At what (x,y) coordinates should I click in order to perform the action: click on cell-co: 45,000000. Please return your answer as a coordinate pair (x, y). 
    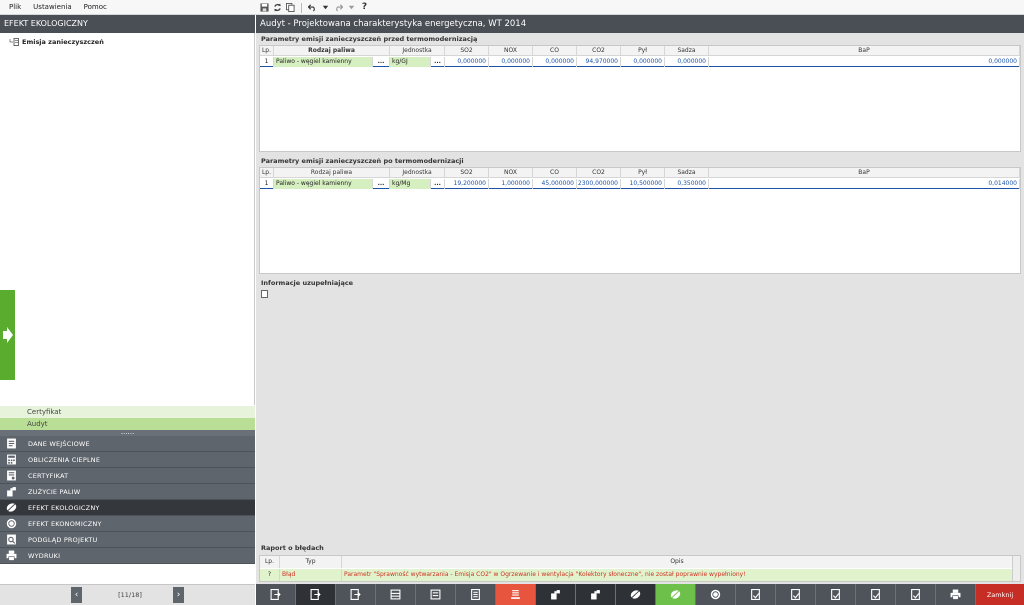
    Looking at the image, I should click on (555, 184).